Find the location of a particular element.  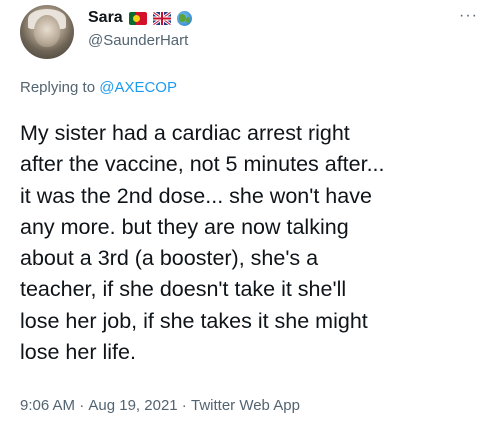

globe-icon is located at coordinates (184, 18).